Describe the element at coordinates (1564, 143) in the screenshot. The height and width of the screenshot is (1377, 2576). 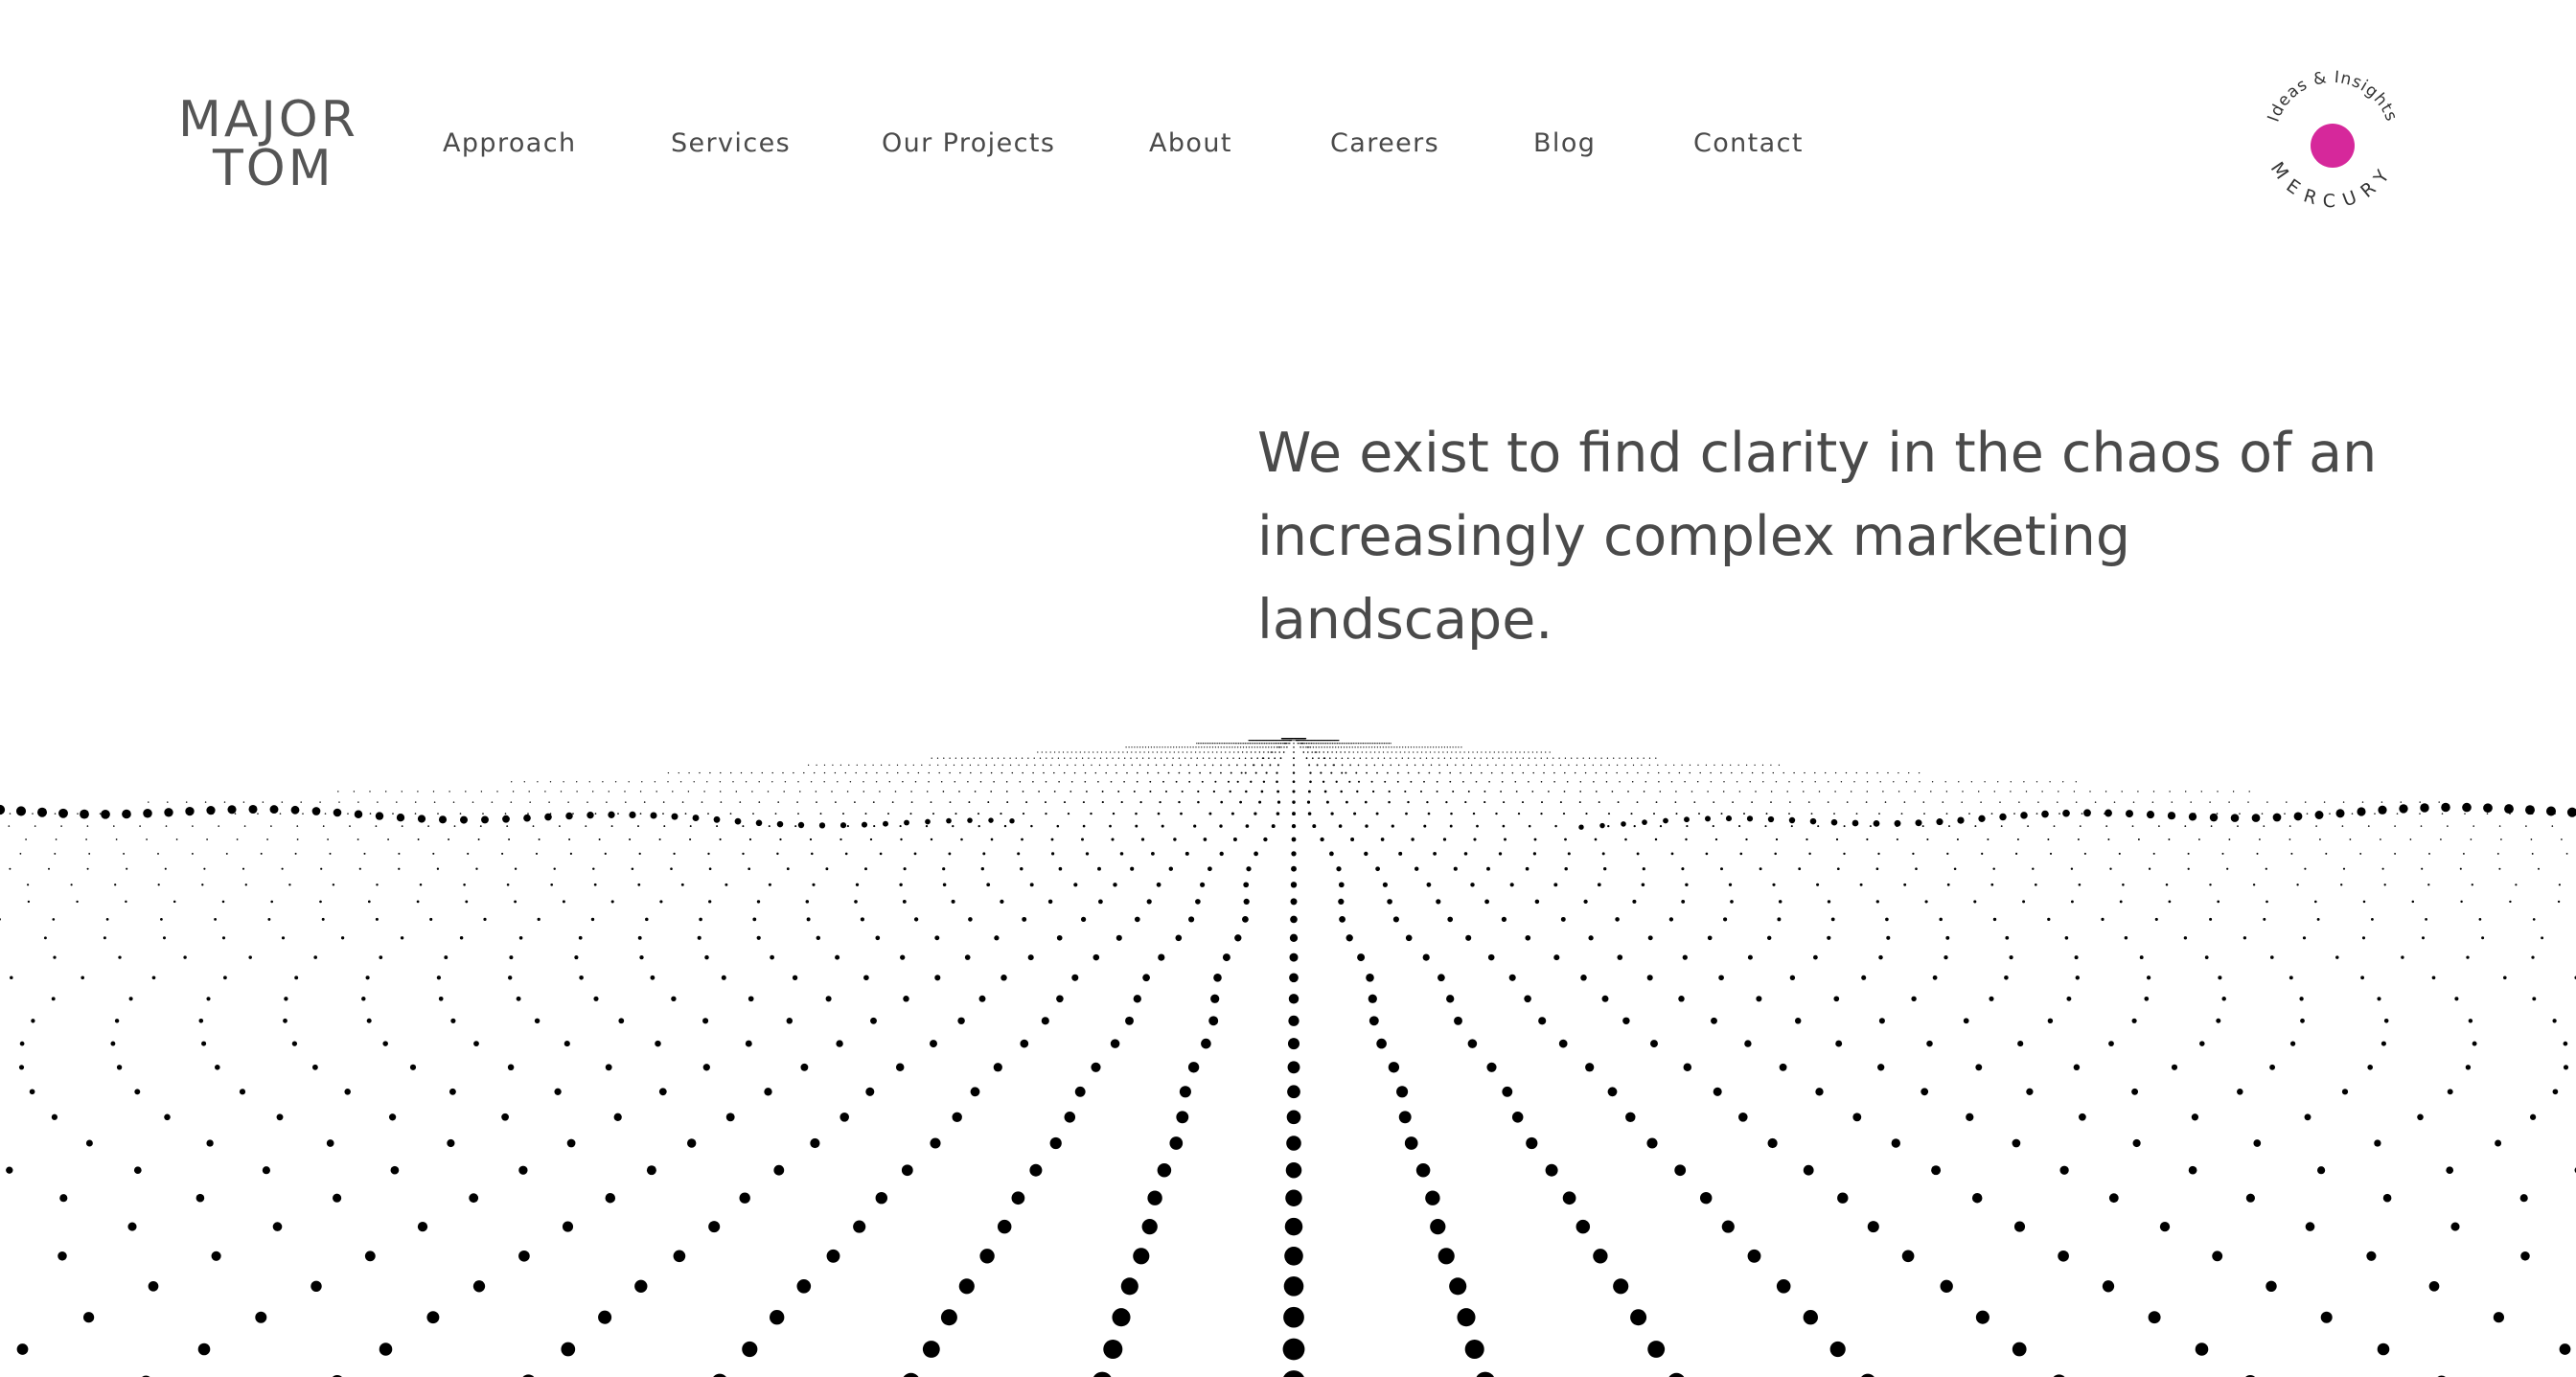
I see `nav-item-blog: Blog` at that location.